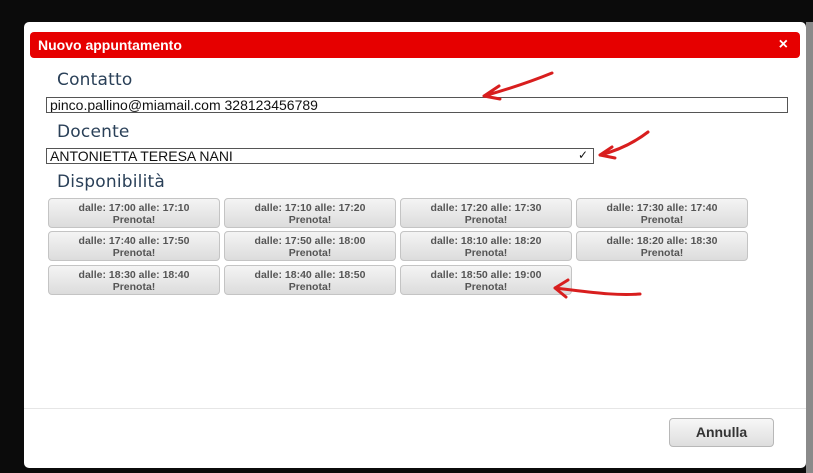 This screenshot has height=473, width=813. Describe the element at coordinates (662, 241) in the screenshot. I see `slot-time: dalle: 18:20 alle: 18:30` at that location.